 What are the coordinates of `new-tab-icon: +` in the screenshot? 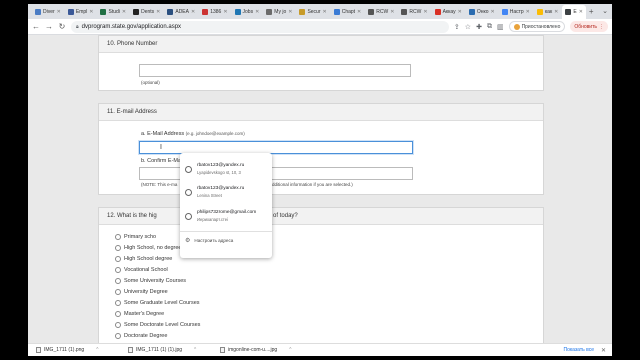 It's located at (591, 11).